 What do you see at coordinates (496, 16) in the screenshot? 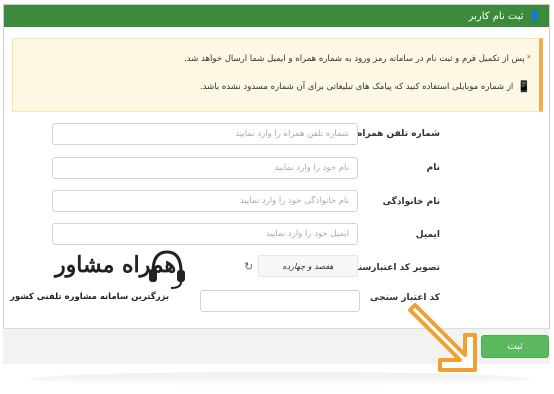
I see `panel-title: ثبت نام کاربر` at bounding box center [496, 16].